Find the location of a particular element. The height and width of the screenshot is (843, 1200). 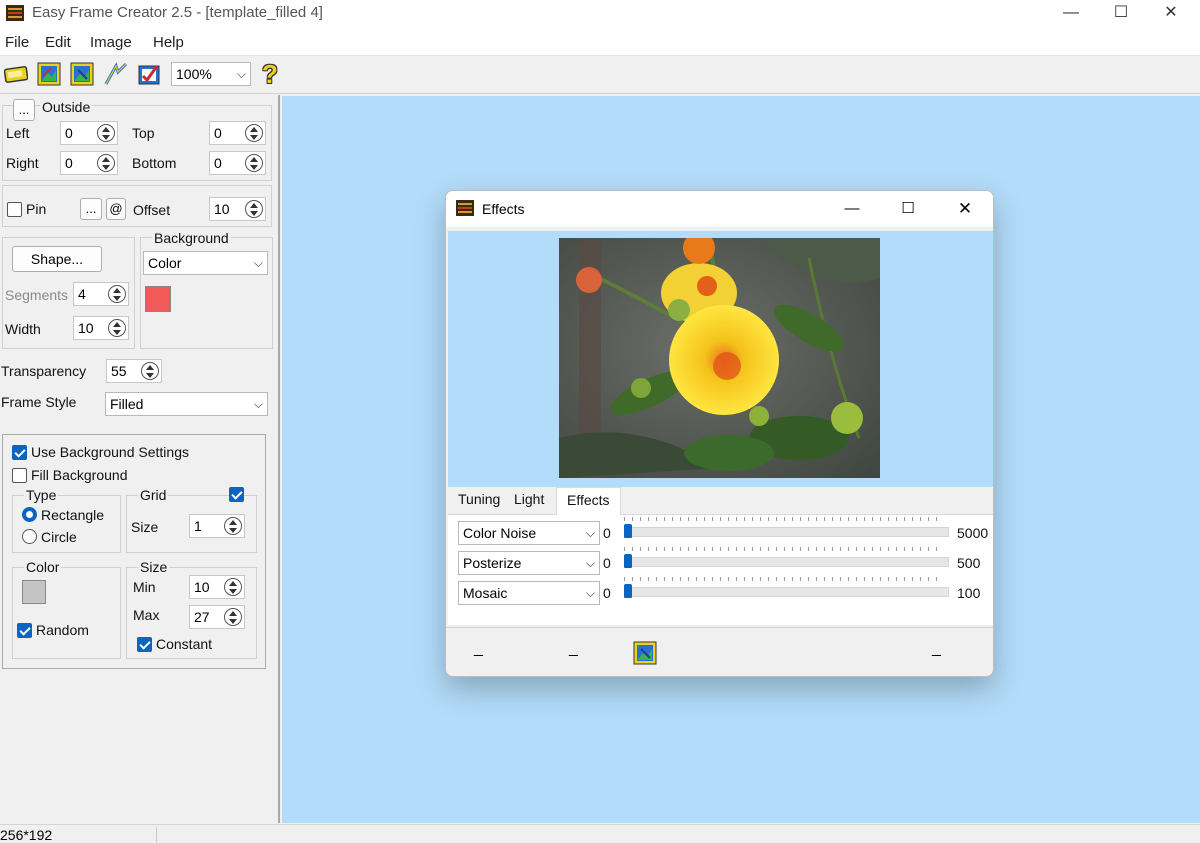

bottom-label: Bottom is located at coordinates (154, 163).